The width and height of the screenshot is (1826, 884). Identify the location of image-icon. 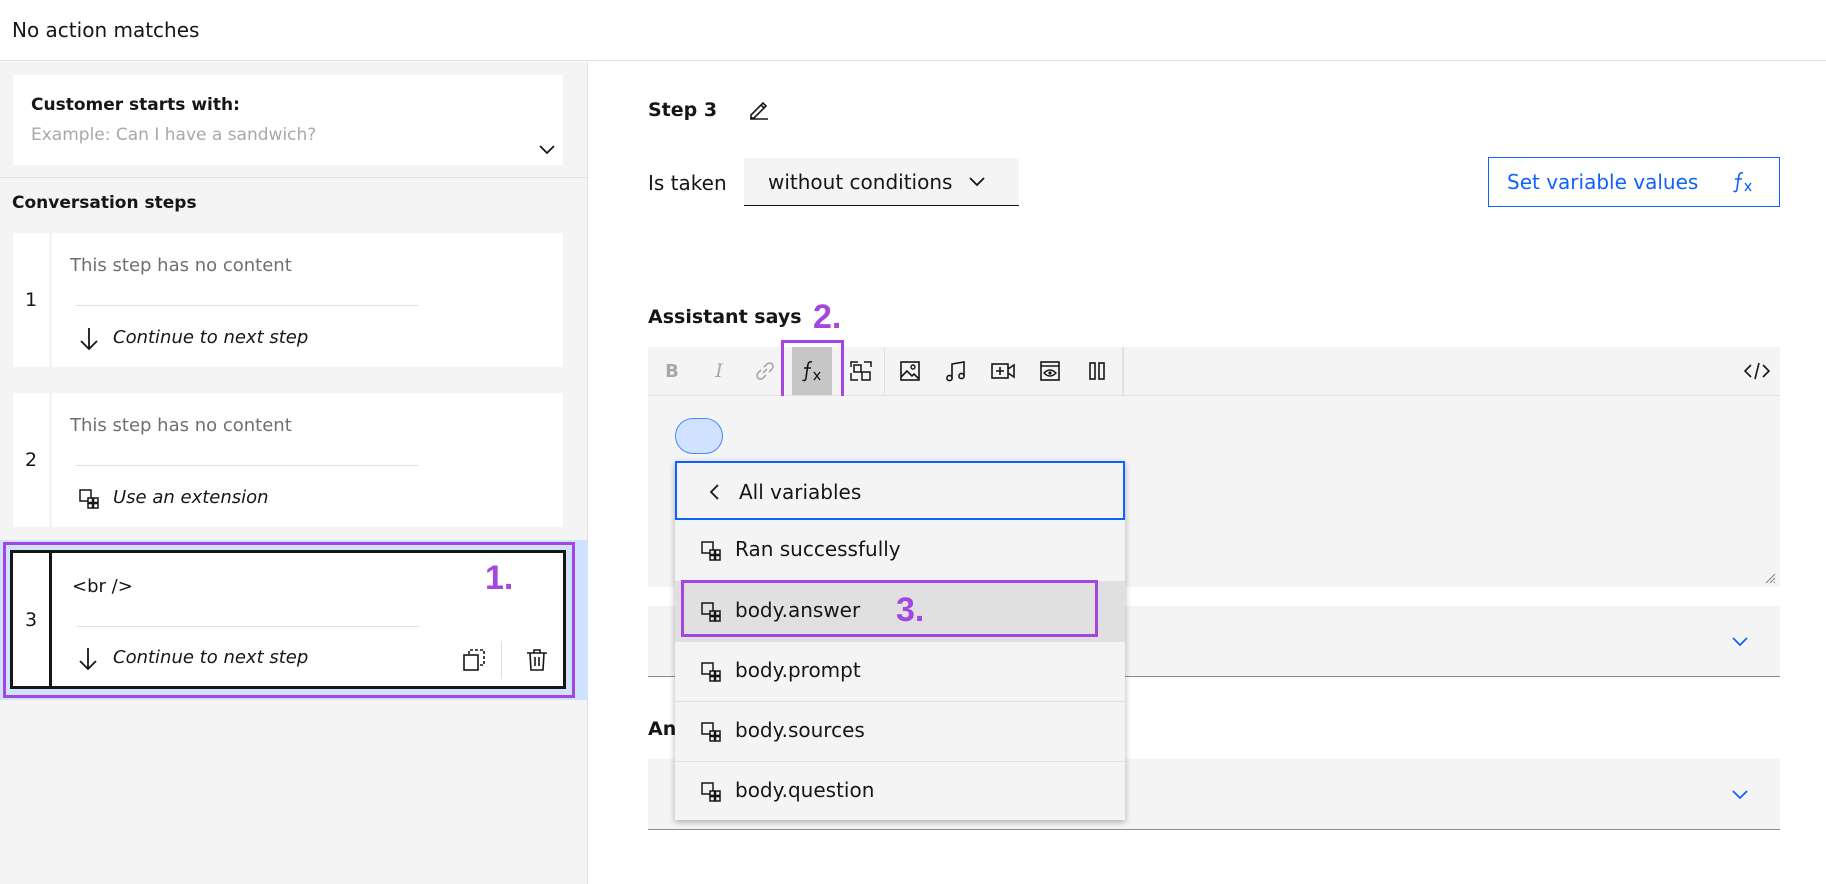
(910, 371).